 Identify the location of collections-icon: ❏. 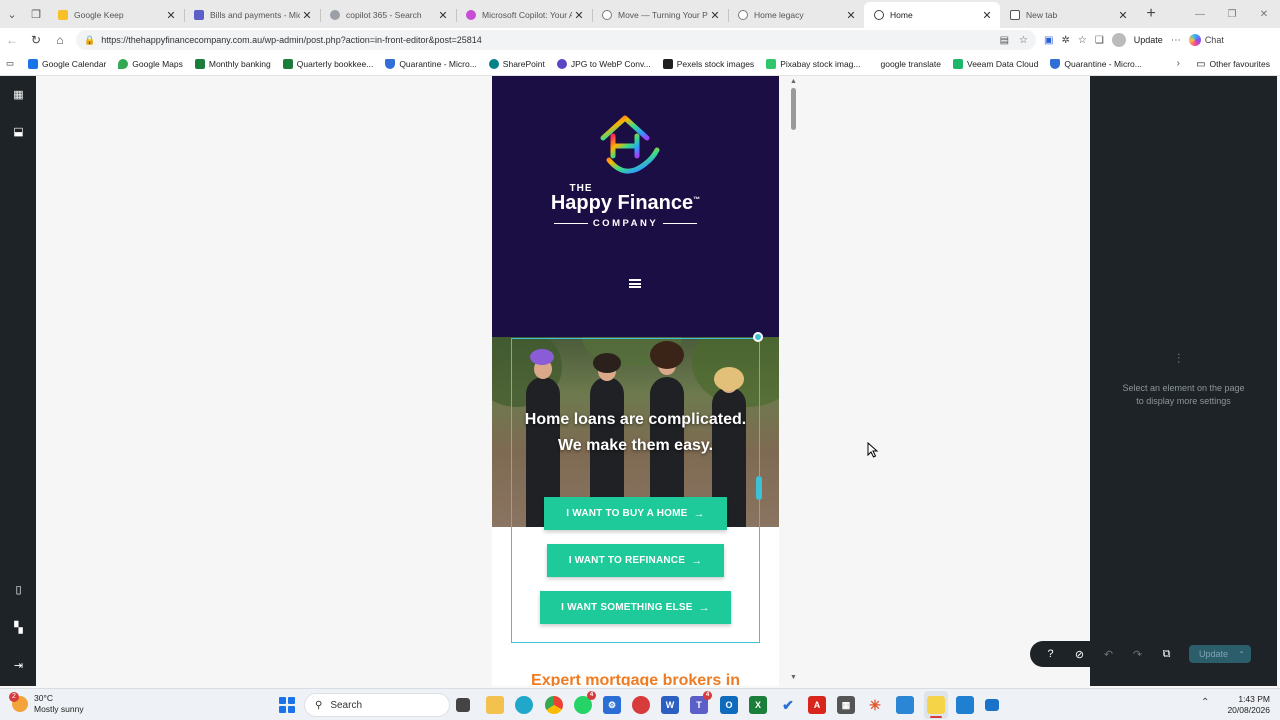
(1099, 40).